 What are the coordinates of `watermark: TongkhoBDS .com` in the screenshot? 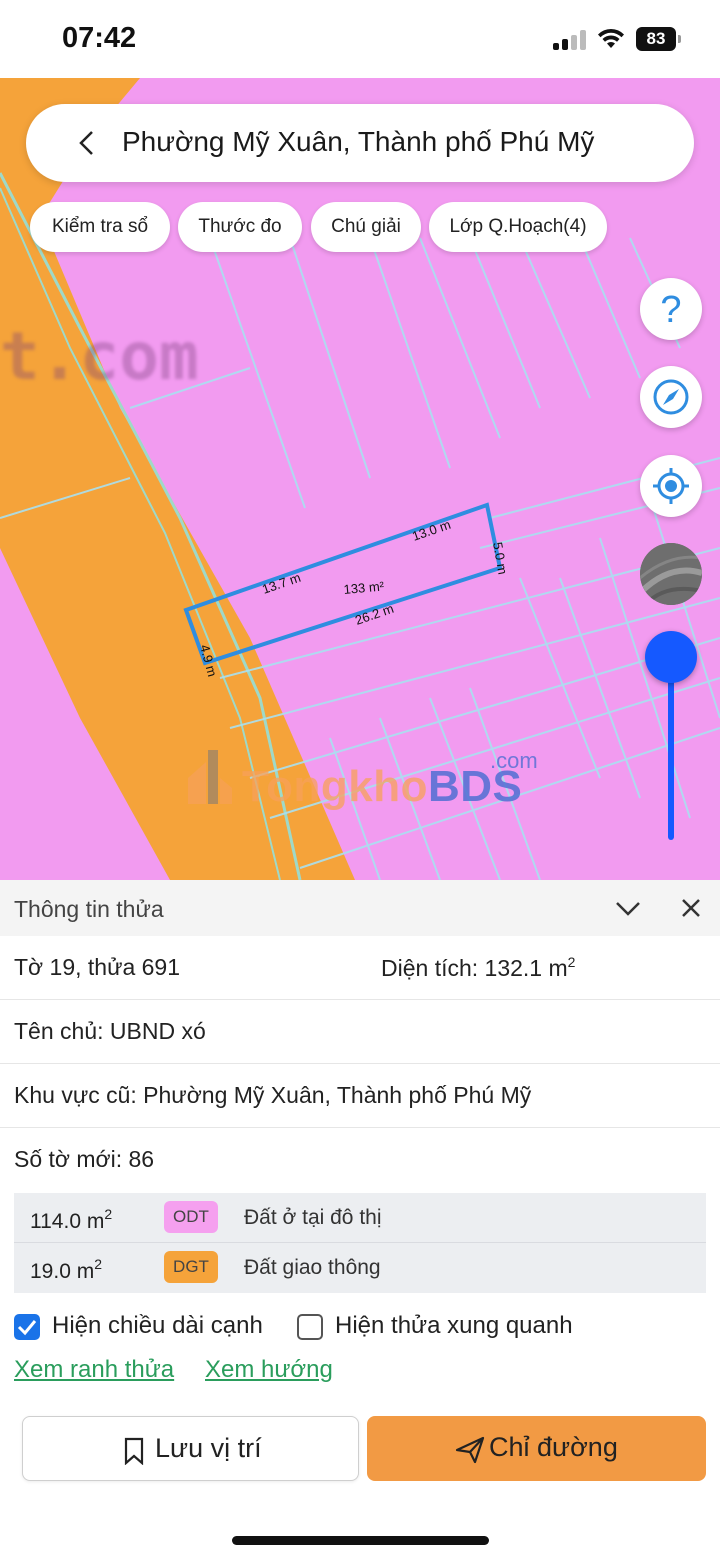 It's located at (364, 780).